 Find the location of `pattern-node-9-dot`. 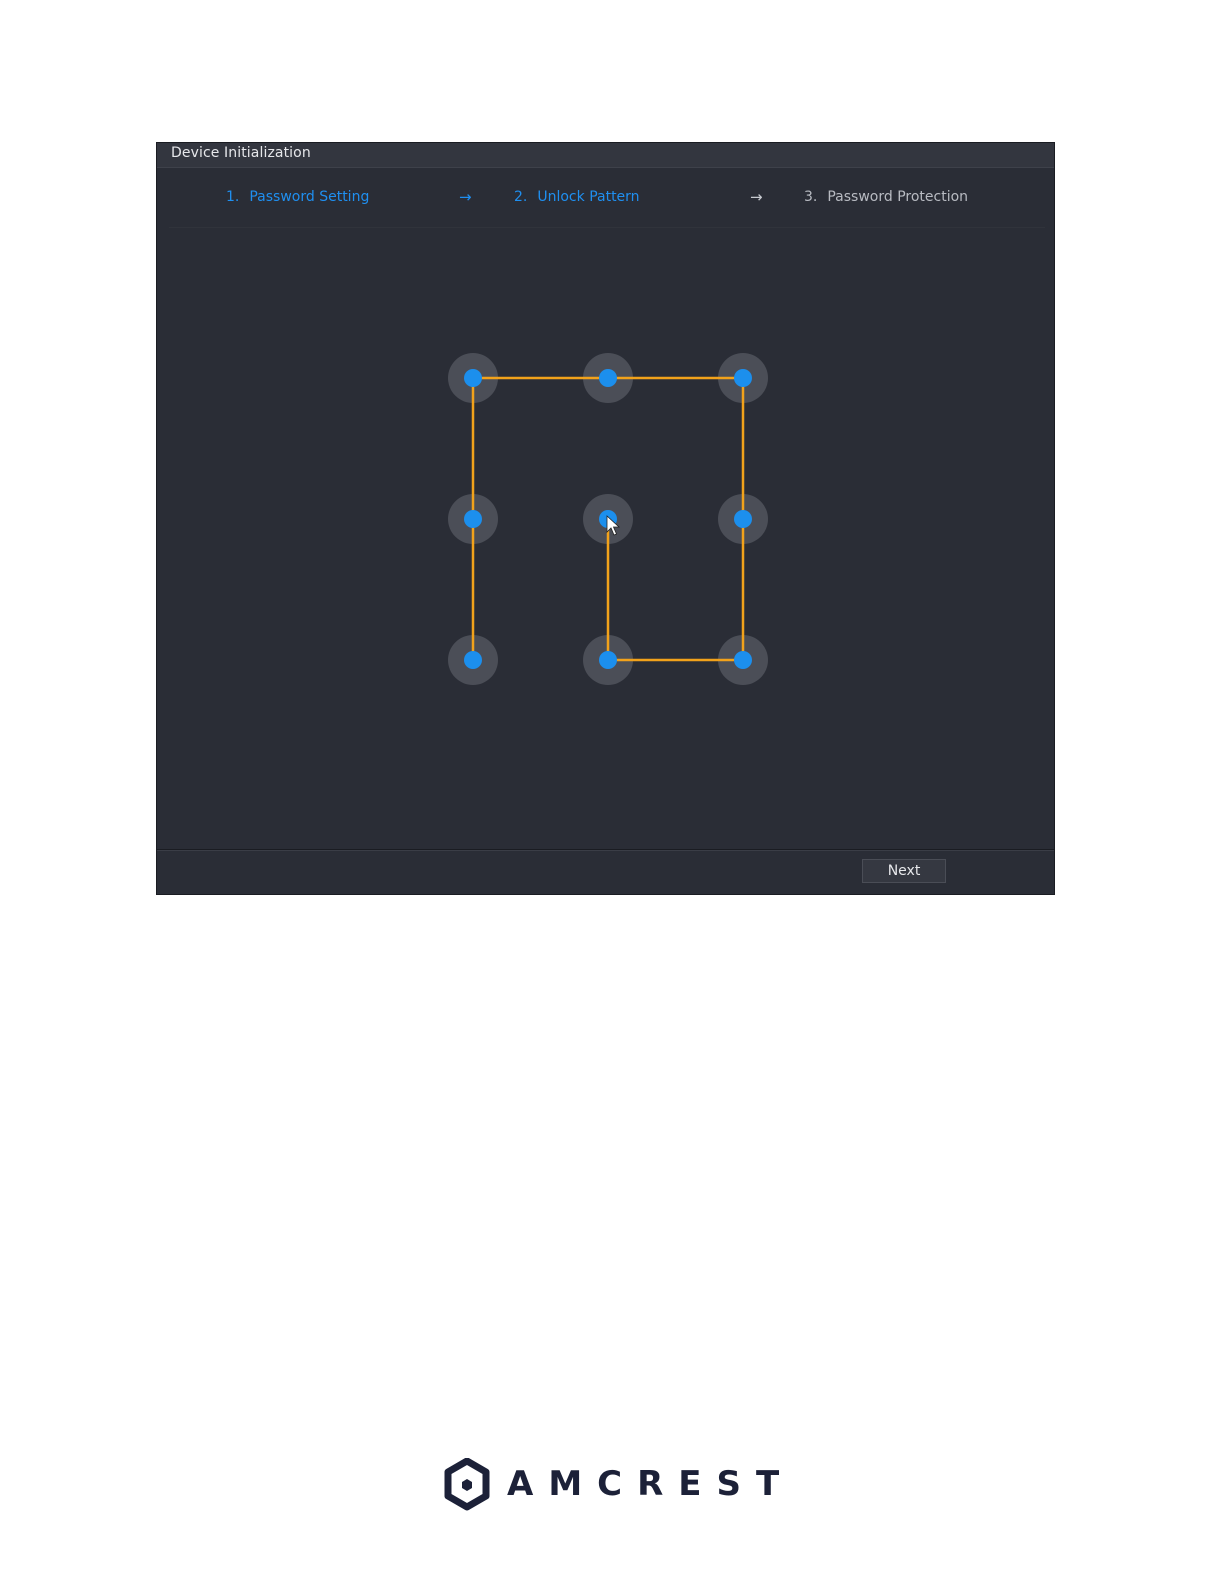

pattern-node-9-dot is located at coordinates (743, 660).